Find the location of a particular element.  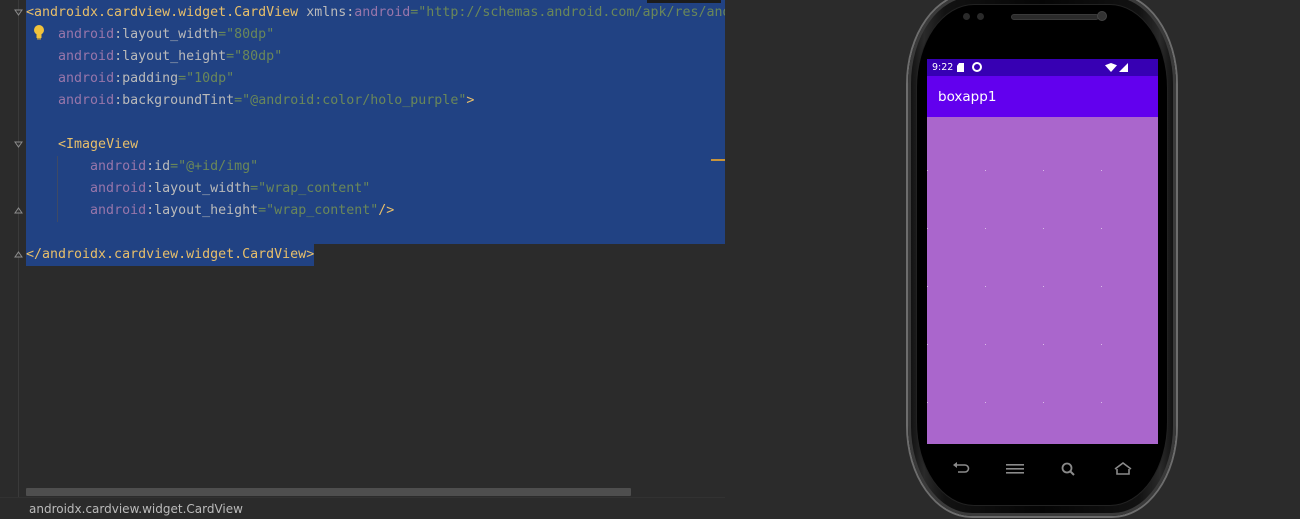

status-time: 9:22 is located at coordinates (943, 67).